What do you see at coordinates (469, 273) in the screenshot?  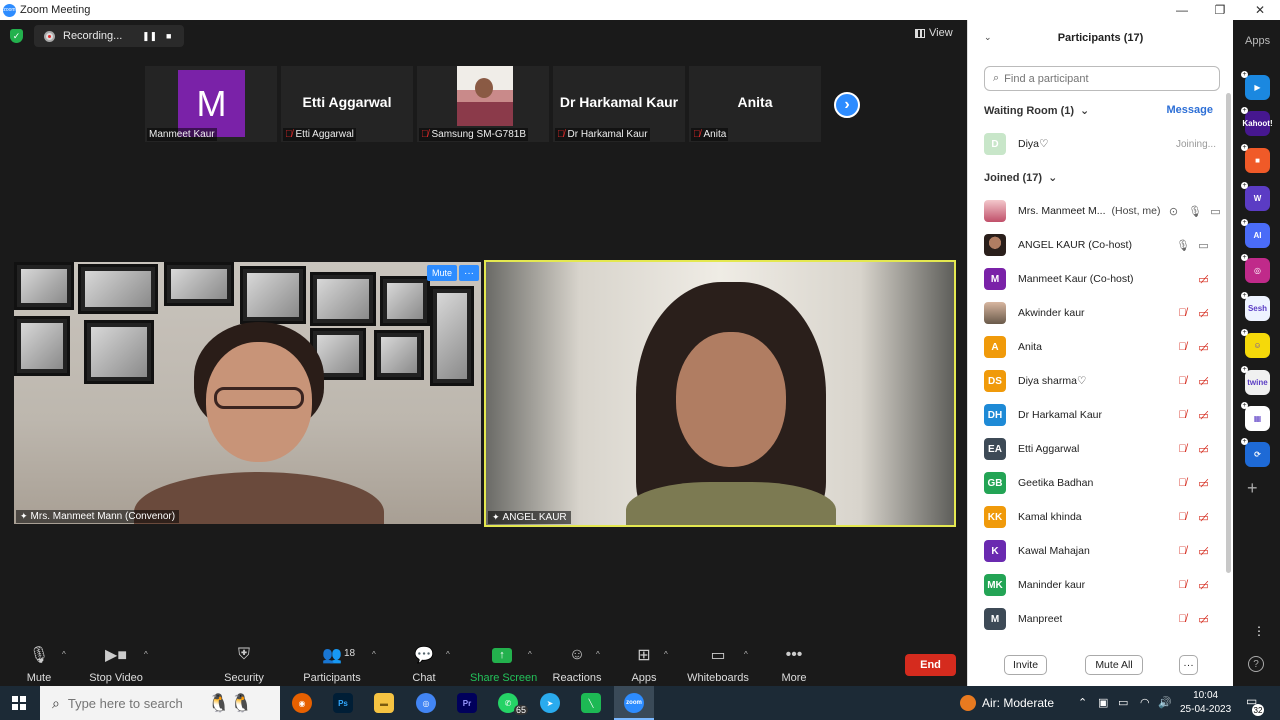 I see `video-more-options-button: ···` at bounding box center [469, 273].